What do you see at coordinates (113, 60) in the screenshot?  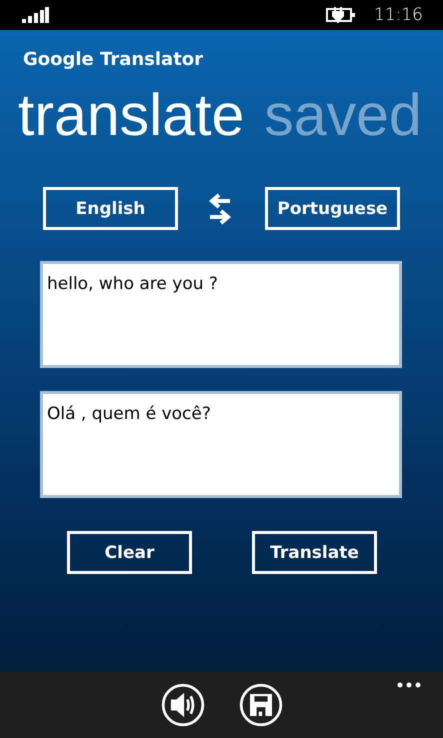 I see `app-title: Google Translator` at bounding box center [113, 60].